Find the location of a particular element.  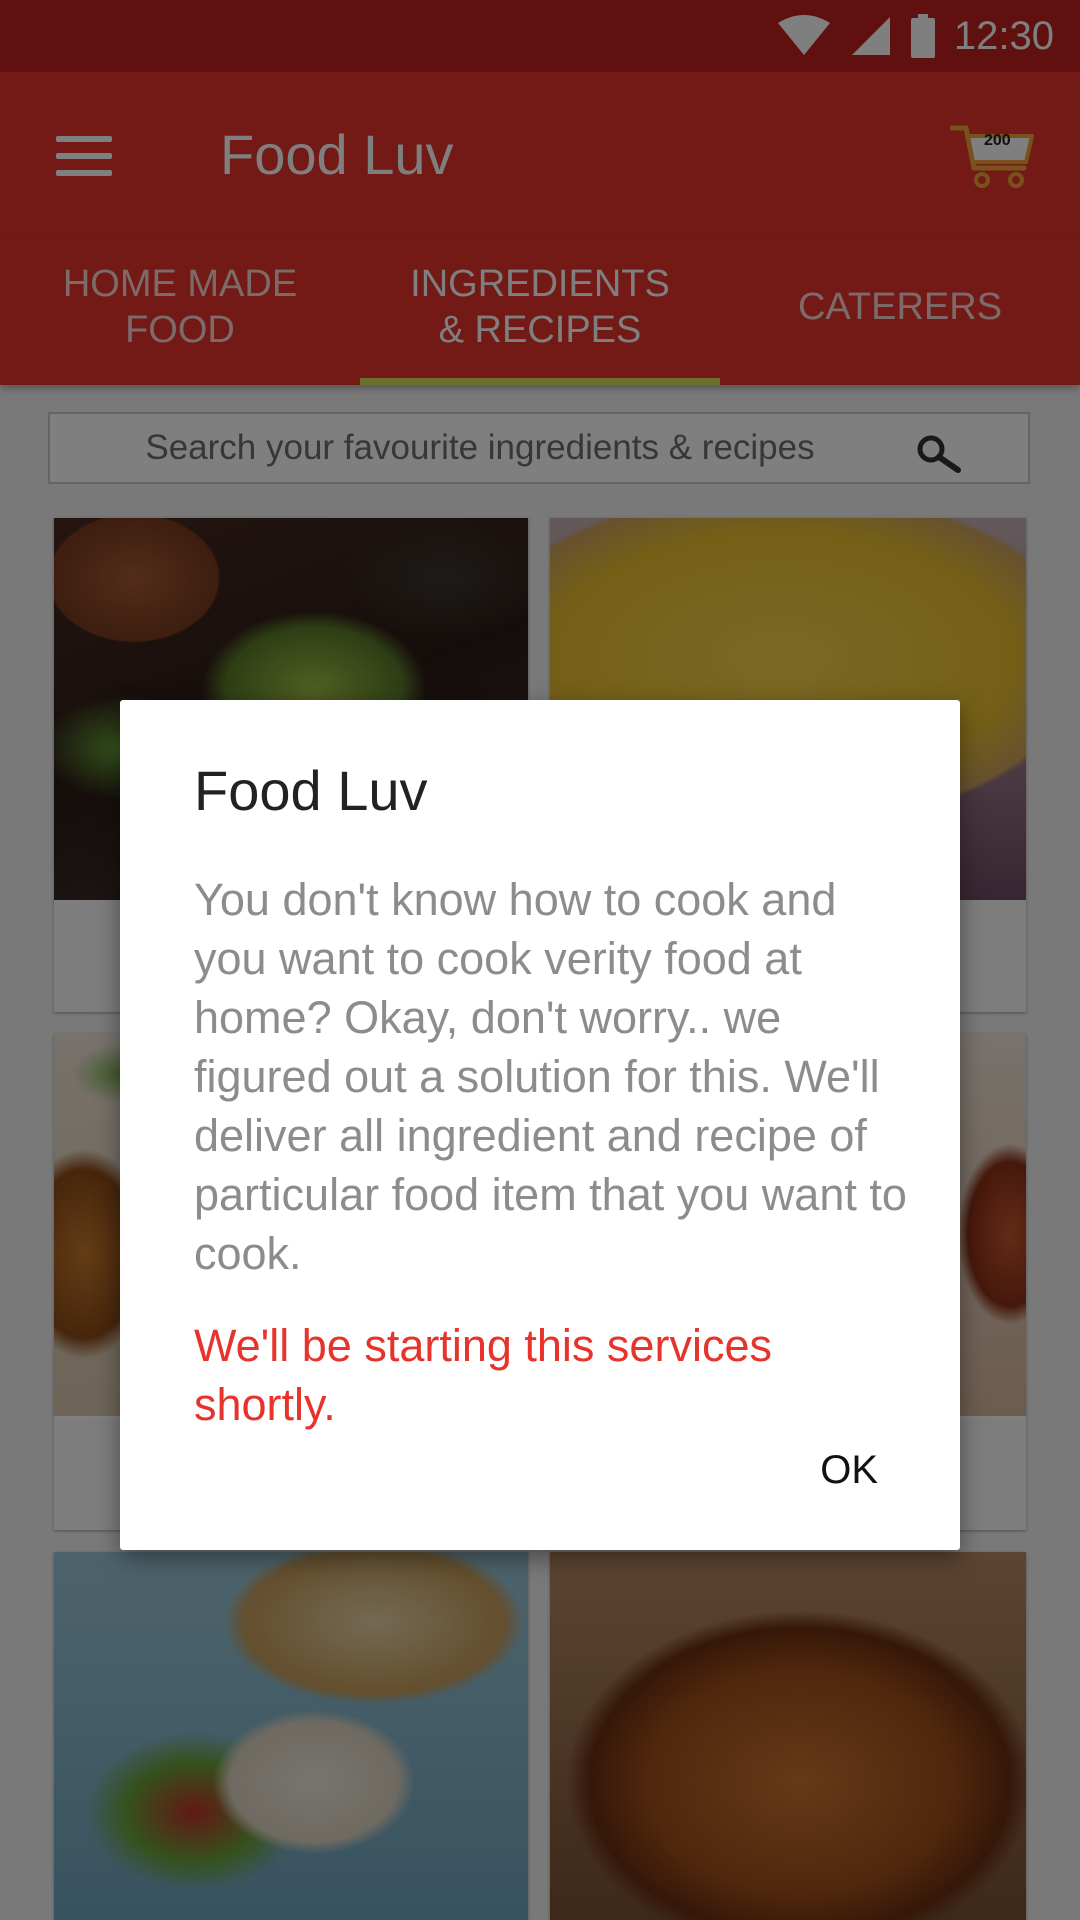

dialog-title: Food Luv is located at coordinates (311, 790).